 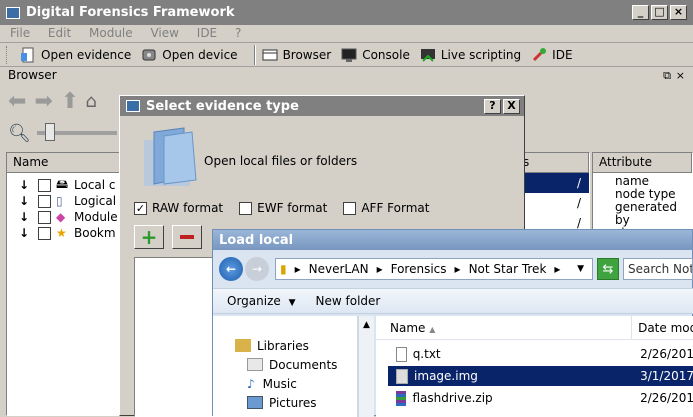 I want to click on app-icon, so click(x=13, y=12).